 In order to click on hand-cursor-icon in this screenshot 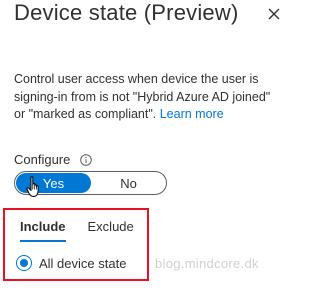, I will do `click(32, 186)`.